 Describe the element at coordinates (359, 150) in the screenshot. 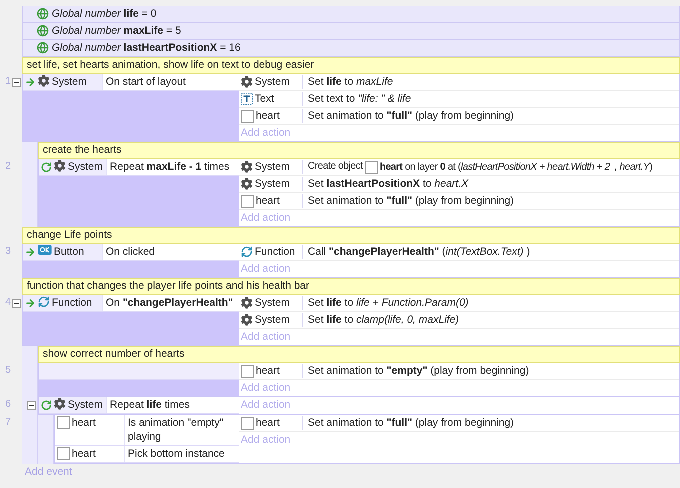

I see `comment: create the hearts` at that location.